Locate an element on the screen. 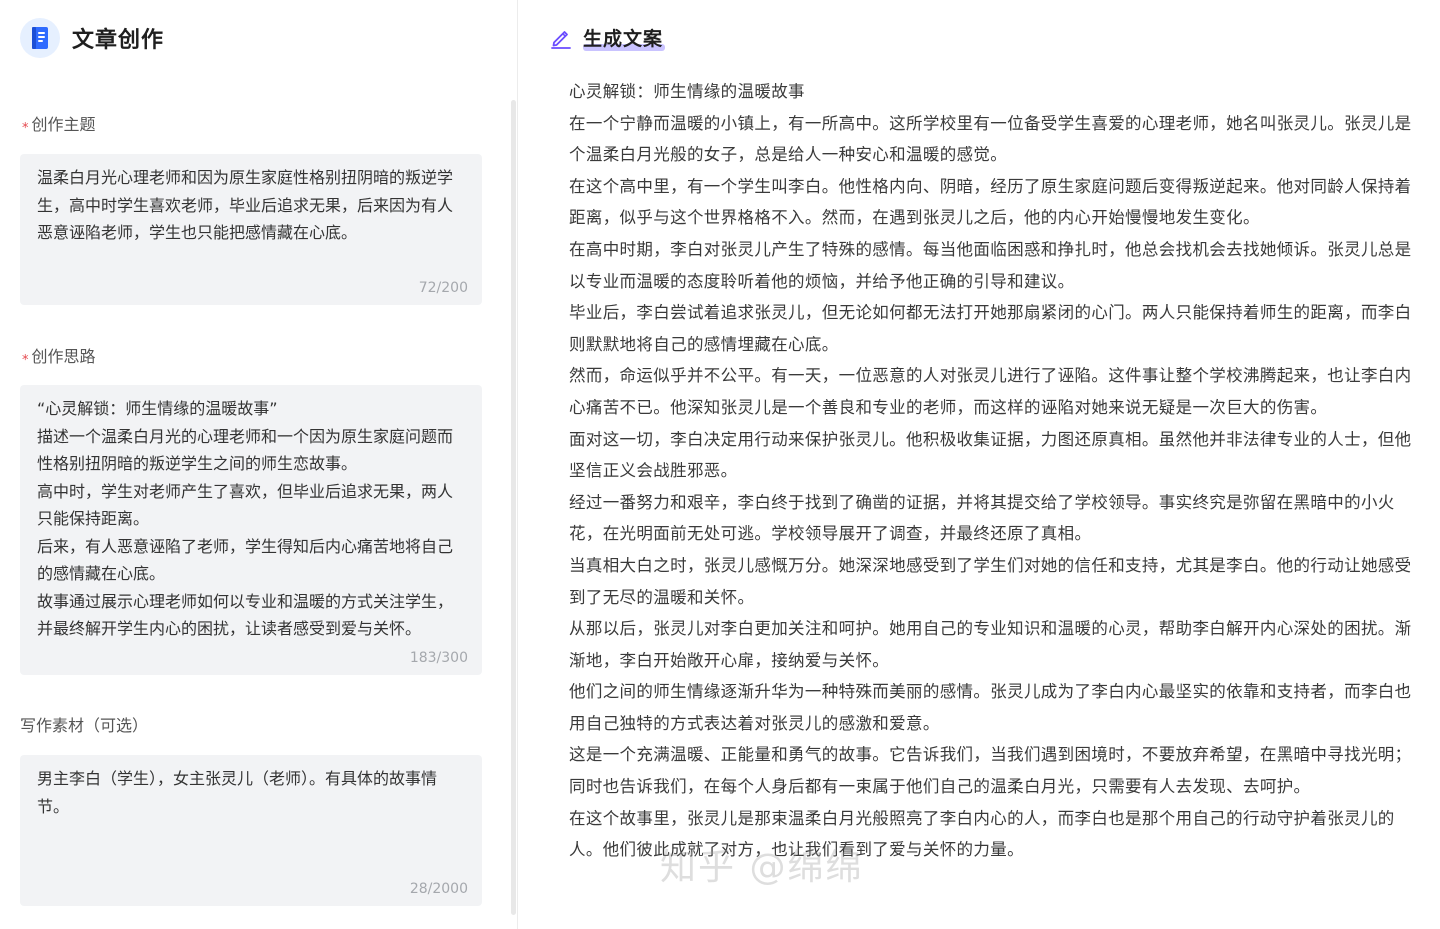 This screenshot has height=929, width=1440. idea-char-counter: 183/300 is located at coordinates (438, 658).